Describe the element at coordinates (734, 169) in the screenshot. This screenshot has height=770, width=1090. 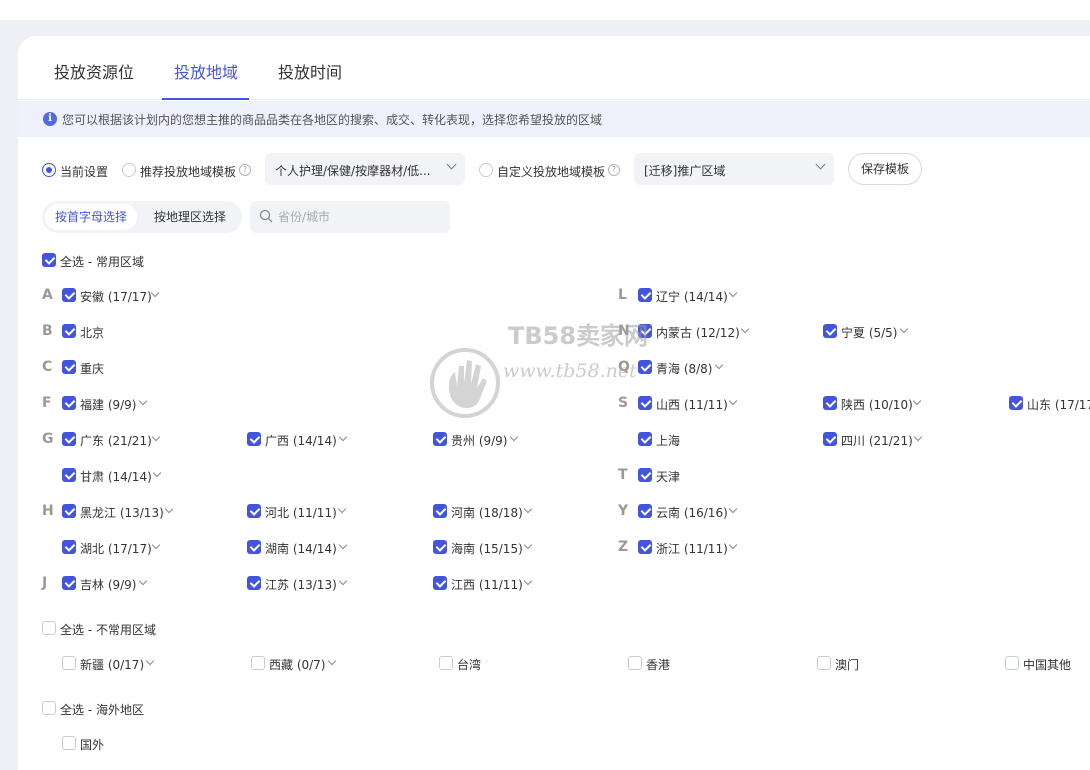
I see `custom-template-select: [迁移]推广区域` at that location.